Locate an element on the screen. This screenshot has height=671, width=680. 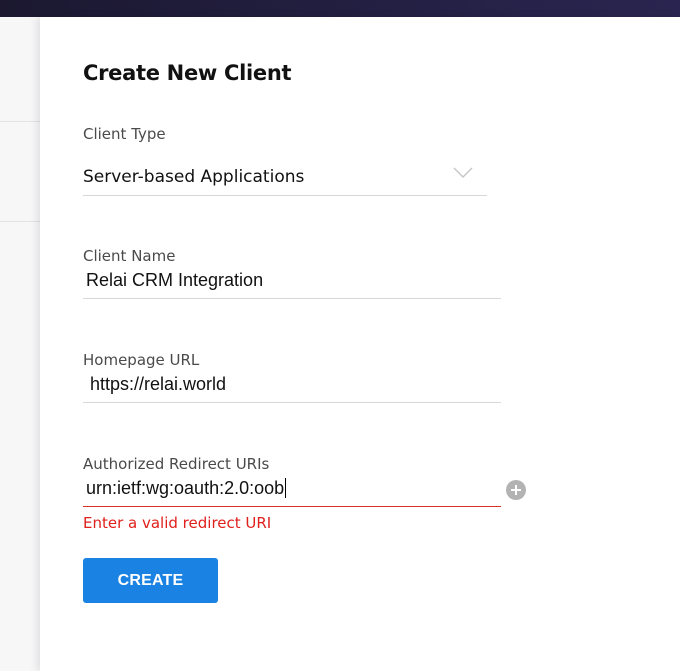
redirect-uri-value-wrap: urn:ietf:wg:oauth:2.0:oob is located at coordinates (186, 488).